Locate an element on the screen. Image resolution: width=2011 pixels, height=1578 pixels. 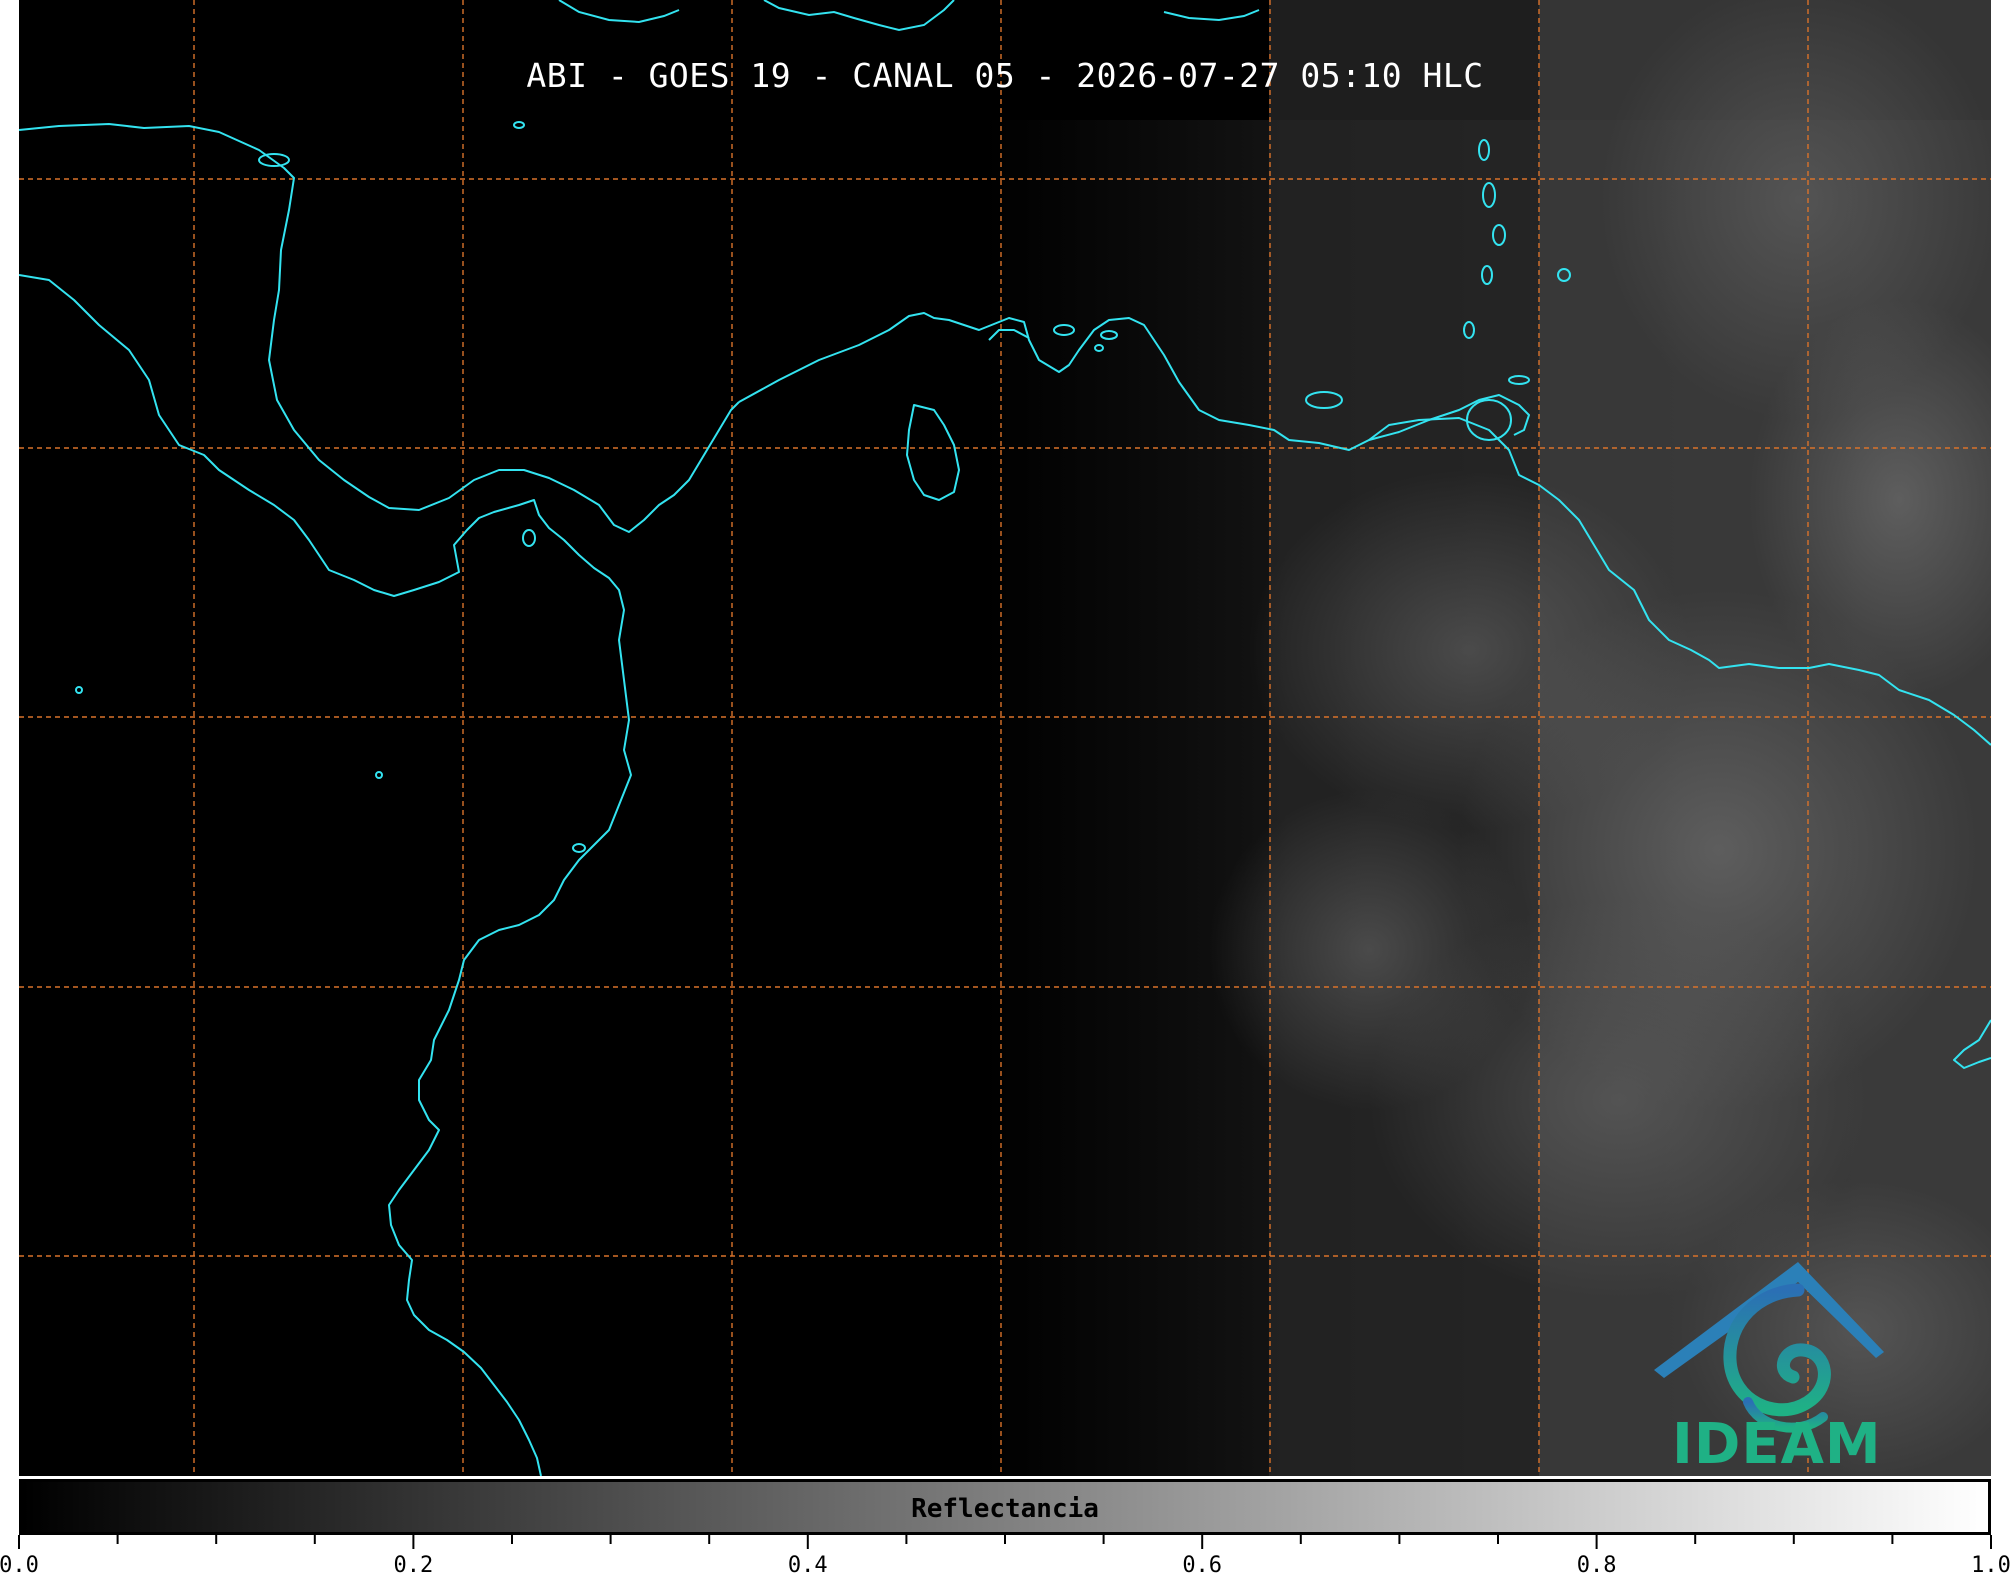
logo-wordmark: IDEAM is located at coordinates (1777, 1444).